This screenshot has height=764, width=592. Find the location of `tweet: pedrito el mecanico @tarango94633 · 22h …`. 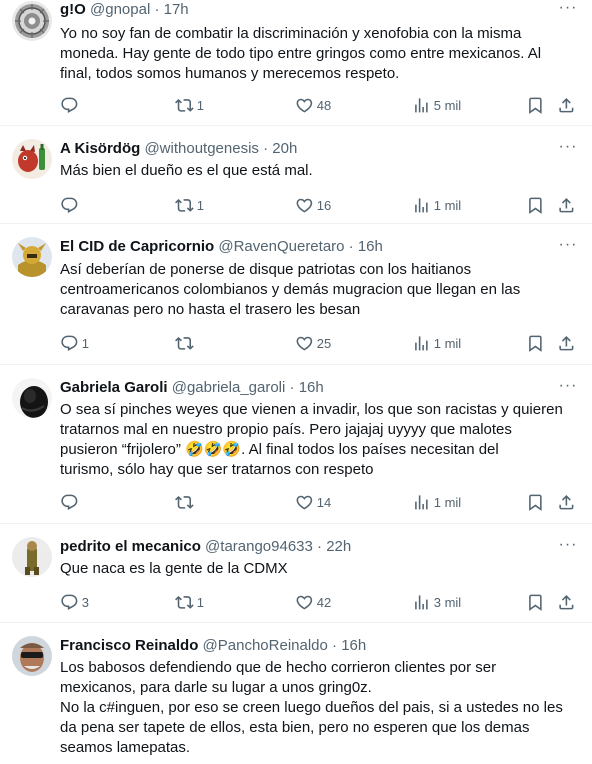

tweet: pedrito el mecanico @tarango94633 · 22h … is located at coordinates (296, 574).